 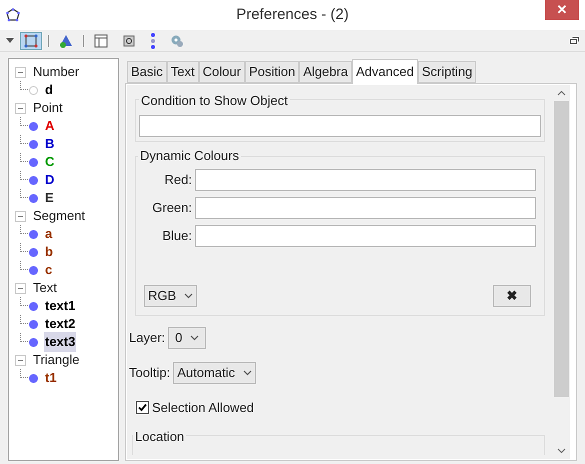 What do you see at coordinates (60, 342) in the screenshot?
I see `tree-item: text3` at bounding box center [60, 342].